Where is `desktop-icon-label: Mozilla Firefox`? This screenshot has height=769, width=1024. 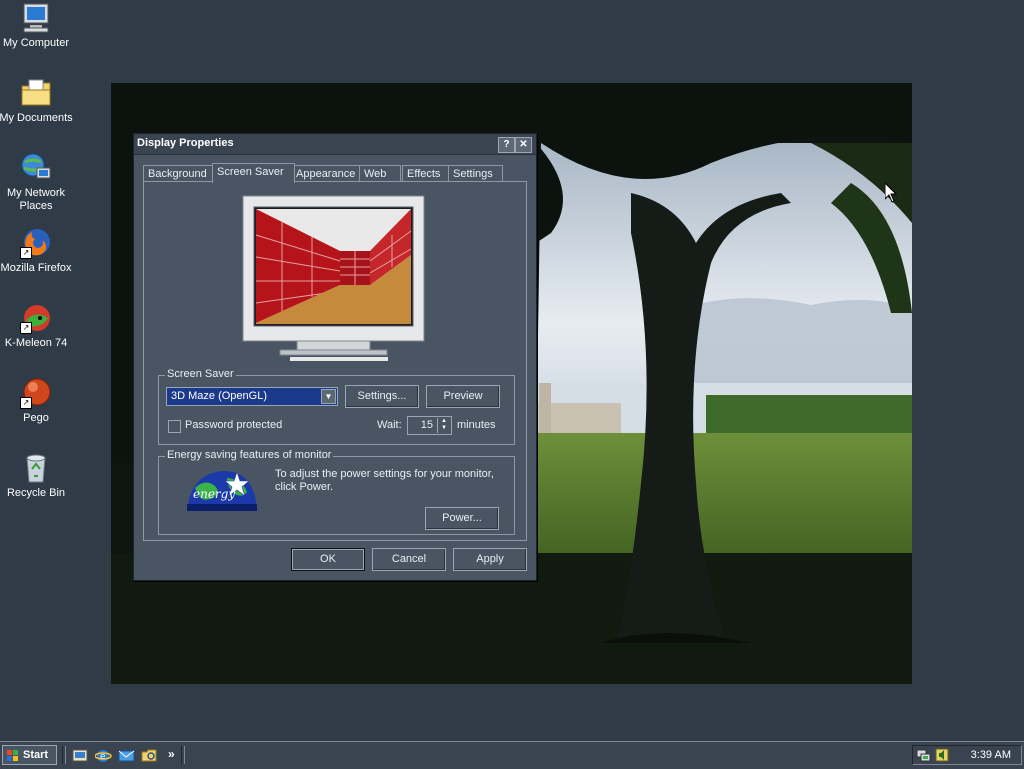
desktop-icon-label: Mozilla Firefox is located at coordinates (36, 268).